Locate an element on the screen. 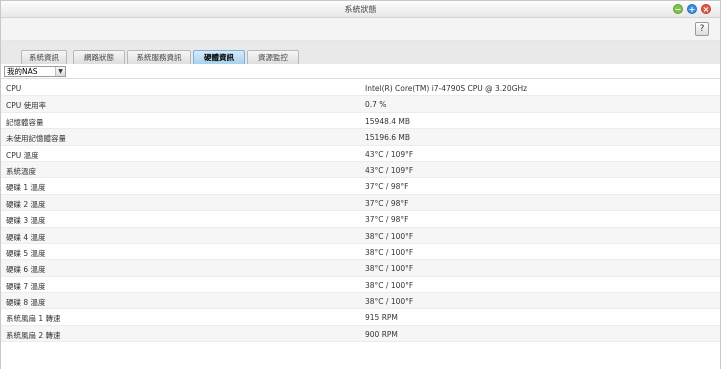 The image size is (721, 369). row-label: 硬碟 8 溫度 is located at coordinates (26, 303).